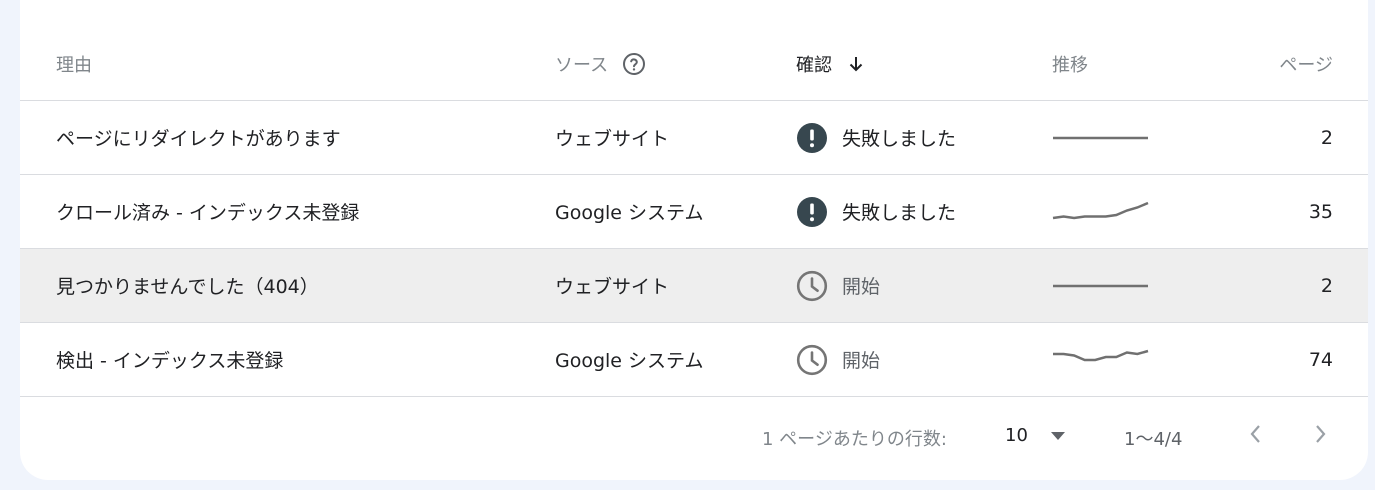 This screenshot has height=490, width=1375. I want to click on previous-page-button, so click(1255, 436).